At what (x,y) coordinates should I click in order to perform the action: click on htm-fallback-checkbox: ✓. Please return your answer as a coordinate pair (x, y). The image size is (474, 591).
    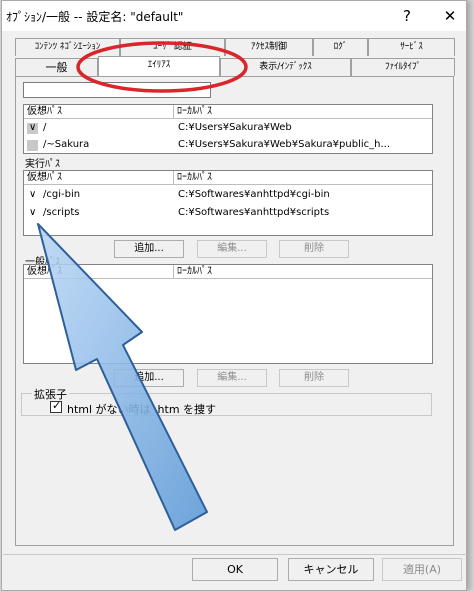
    Looking at the image, I should click on (56, 406).